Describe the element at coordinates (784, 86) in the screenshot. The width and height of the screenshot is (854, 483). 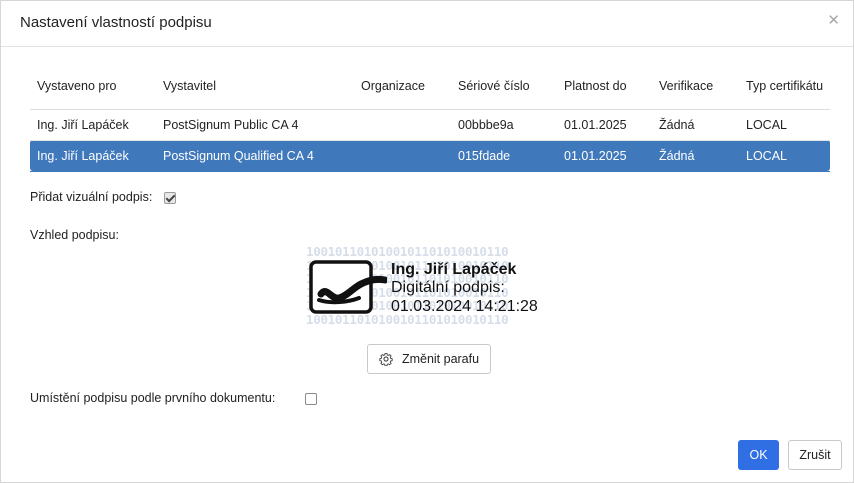
I see `column-header-cert-type: Typ certifikátu` at that location.